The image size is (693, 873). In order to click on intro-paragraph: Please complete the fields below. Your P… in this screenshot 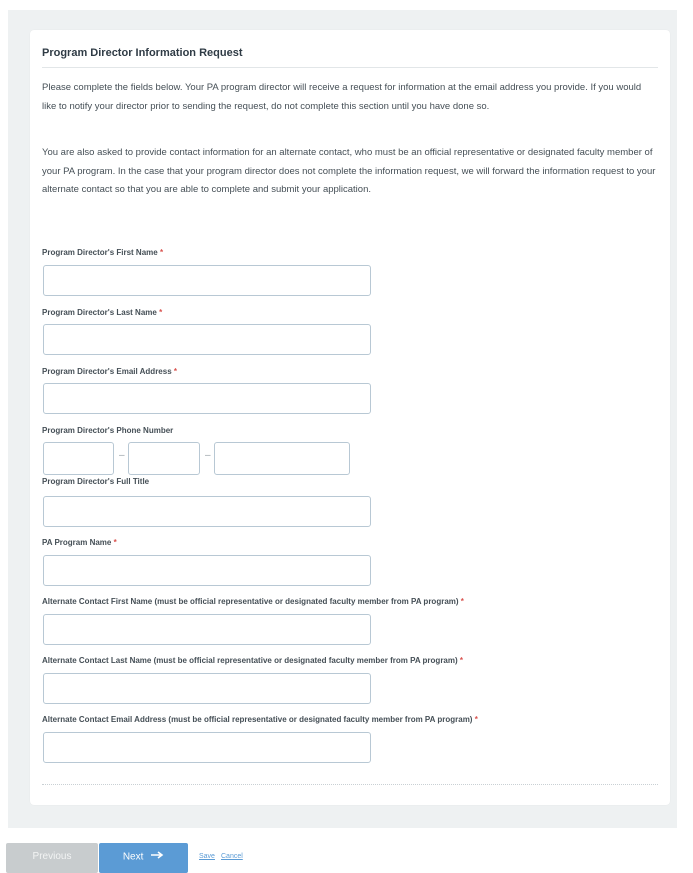, I will do `click(342, 97)`.